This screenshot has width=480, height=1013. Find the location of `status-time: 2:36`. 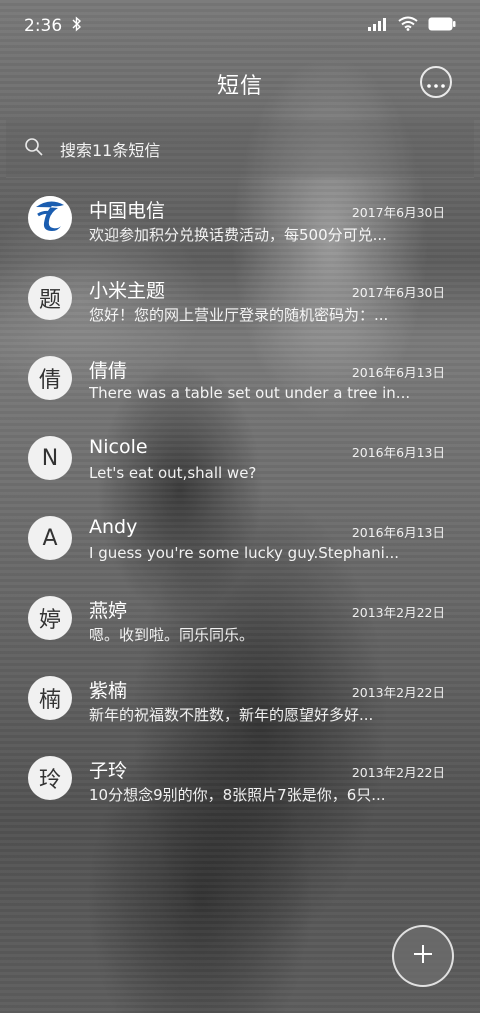

status-time: 2:36 is located at coordinates (43, 26).